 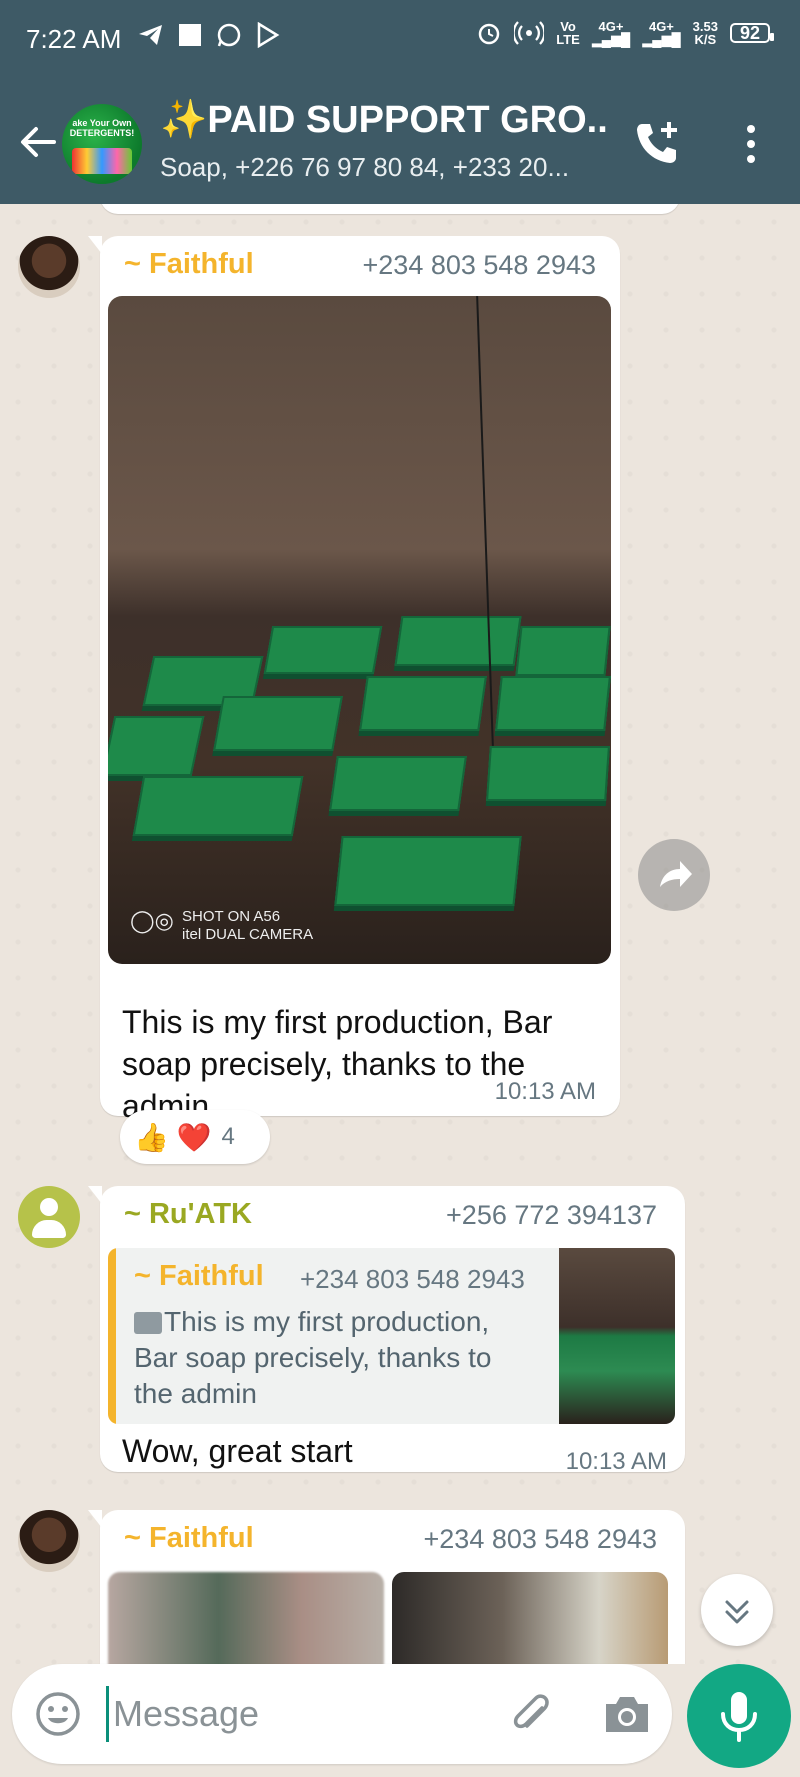 I want to click on quoted-phone: +234 803 548 2943, so click(x=412, y=1279).